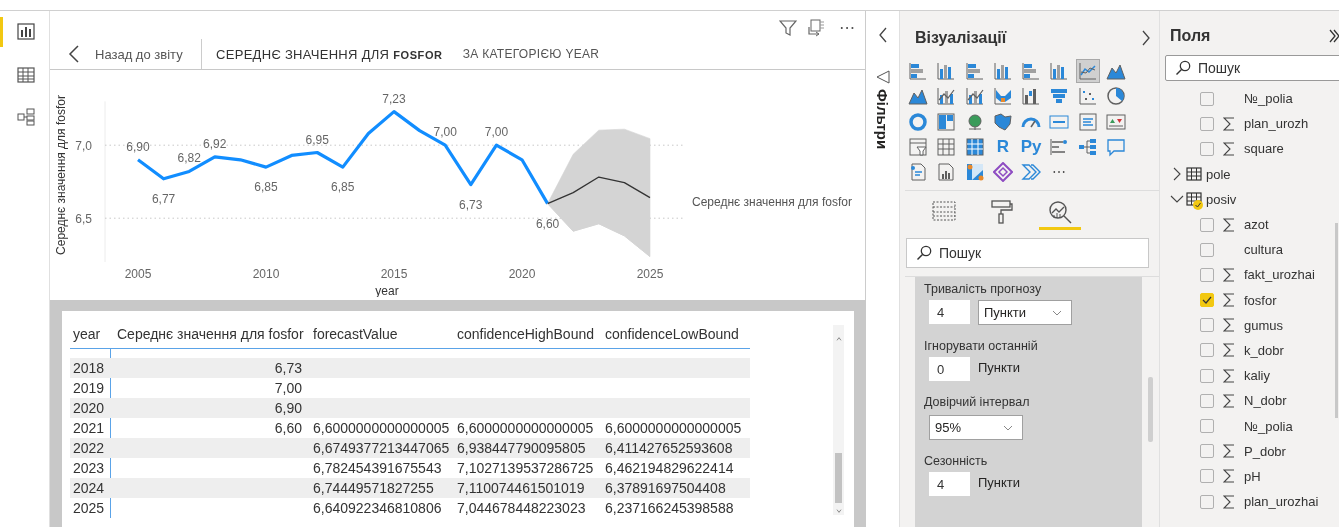 The image size is (1339, 527). Describe the element at coordinates (918, 146) in the screenshot. I see `slicer-icon` at that location.